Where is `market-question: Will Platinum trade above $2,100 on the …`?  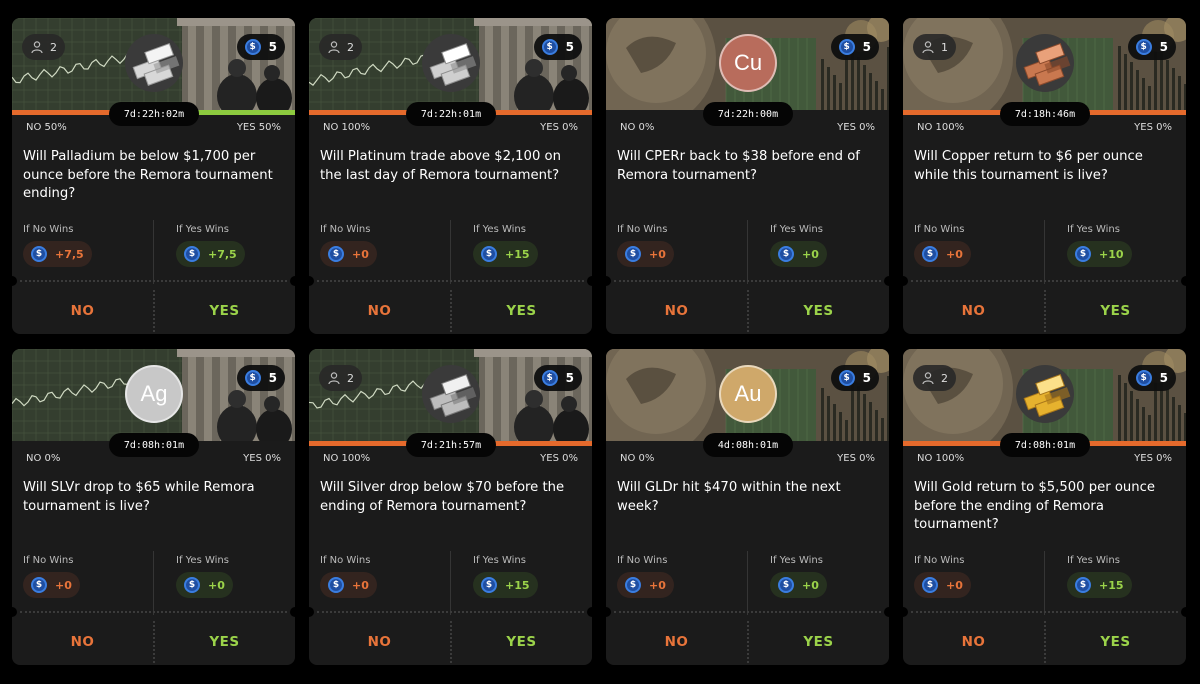 market-question: Will Platinum trade above $2,100 on the … is located at coordinates (453, 166).